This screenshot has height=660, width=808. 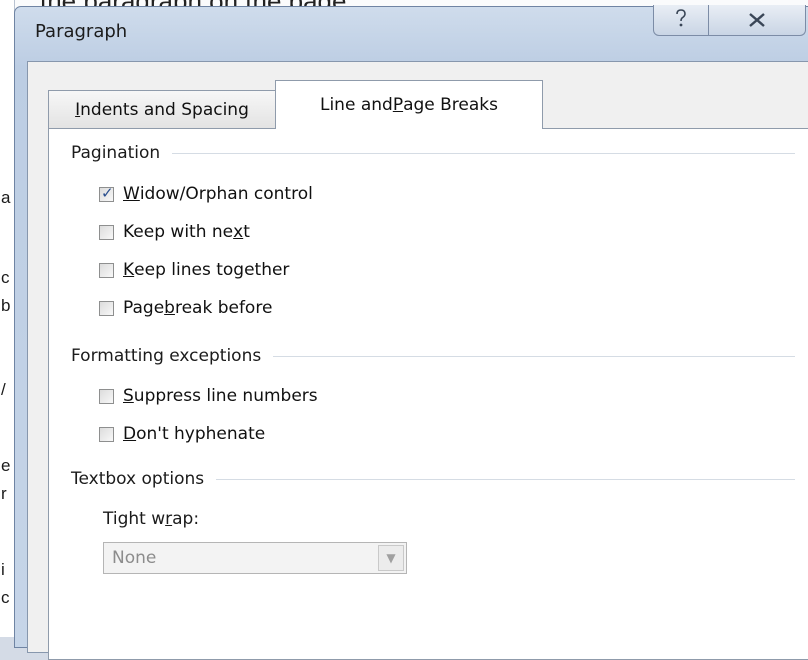 What do you see at coordinates (128, 396) in the screenshot?
I see `checkbox-label-accelerator: S` at bounding box center [128, 396].